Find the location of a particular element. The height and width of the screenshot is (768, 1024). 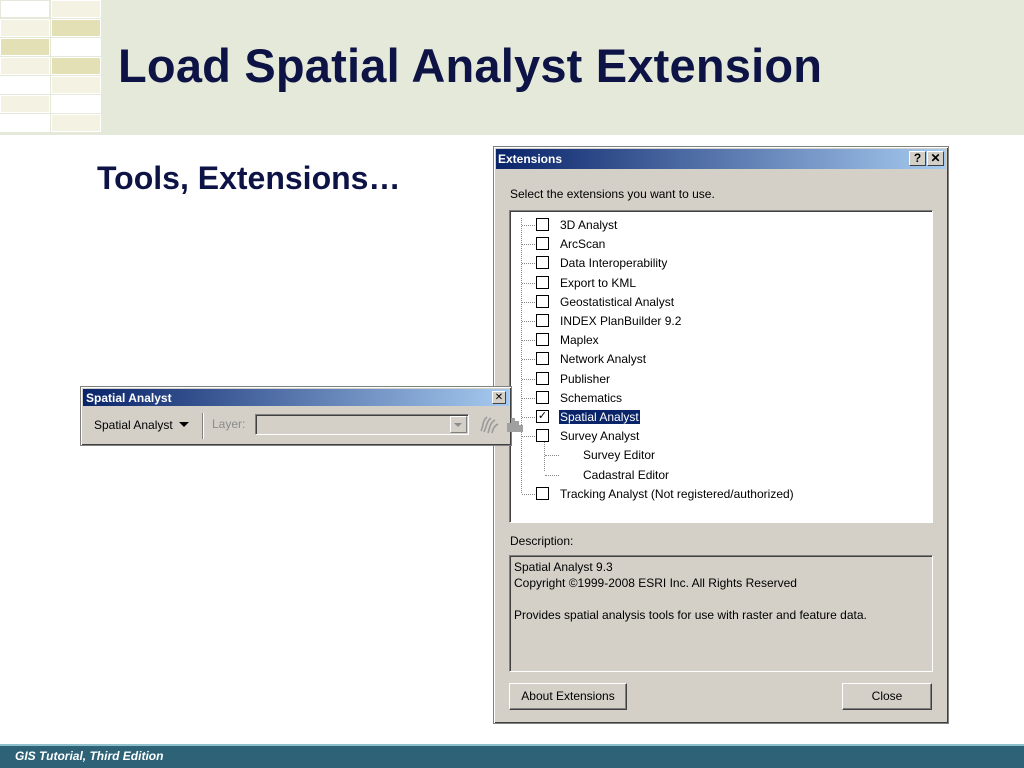

extension-item: Network Analyst is located at coordinates (720, 359).